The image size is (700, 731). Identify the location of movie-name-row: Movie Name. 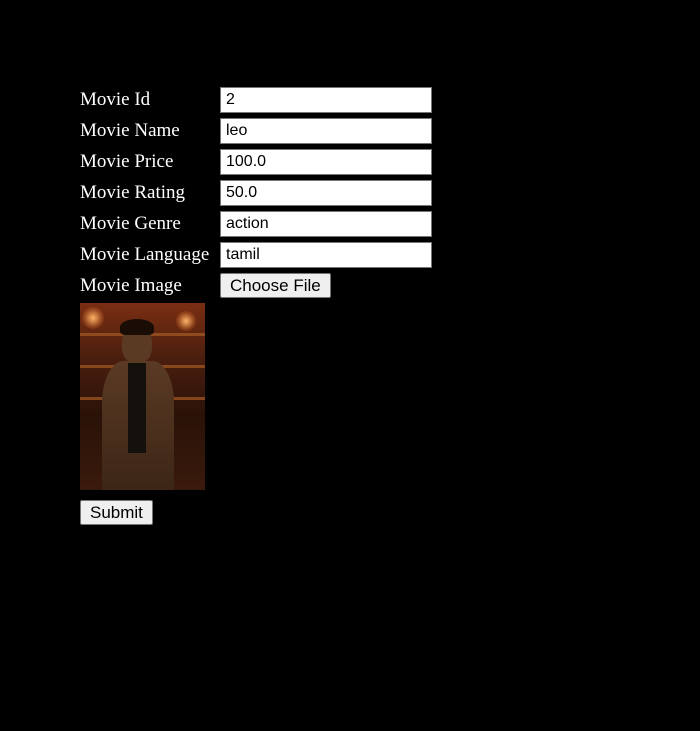
(256, 130).